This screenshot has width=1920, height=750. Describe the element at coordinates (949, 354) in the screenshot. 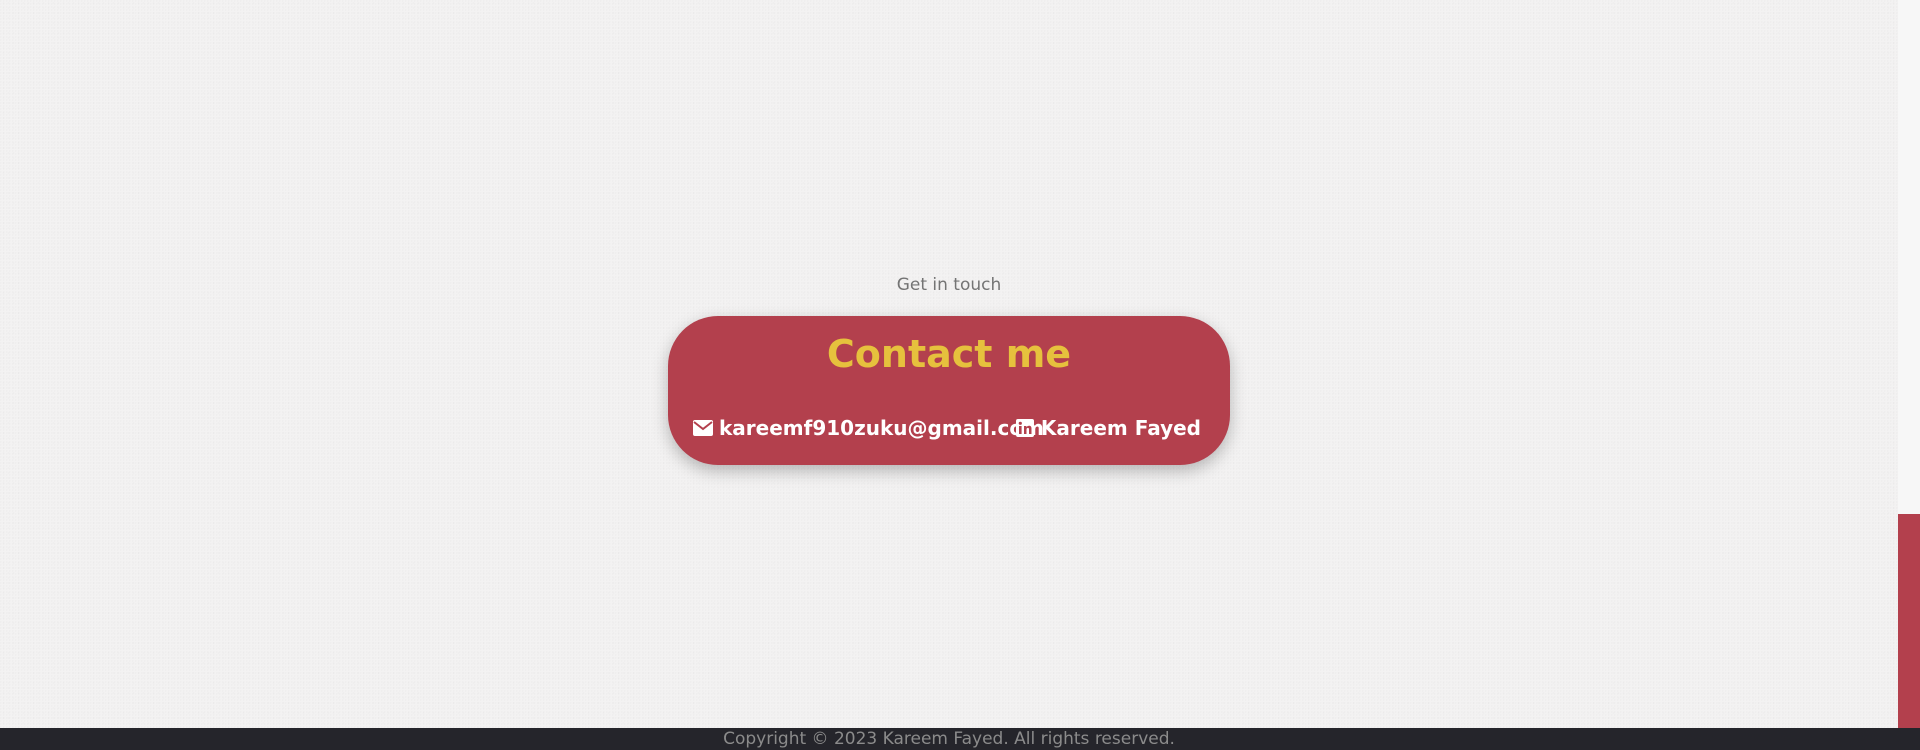

I see `contact-title: Contact me` at that location.